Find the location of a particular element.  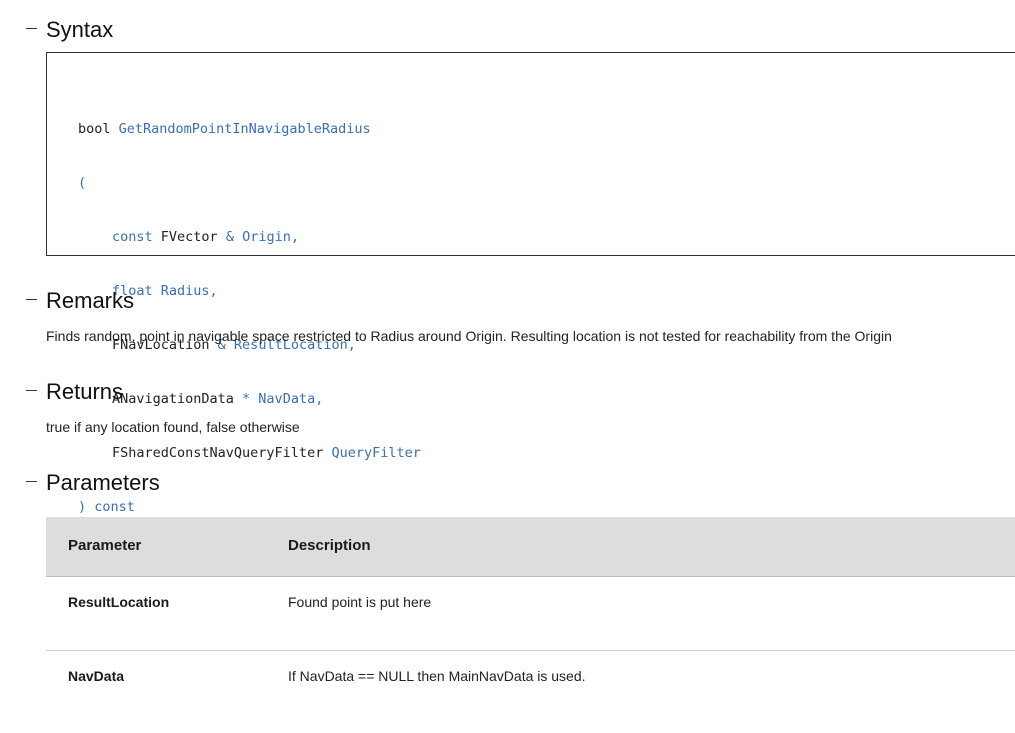

syntax-title: Syntax is located at coordinates (80, 29).